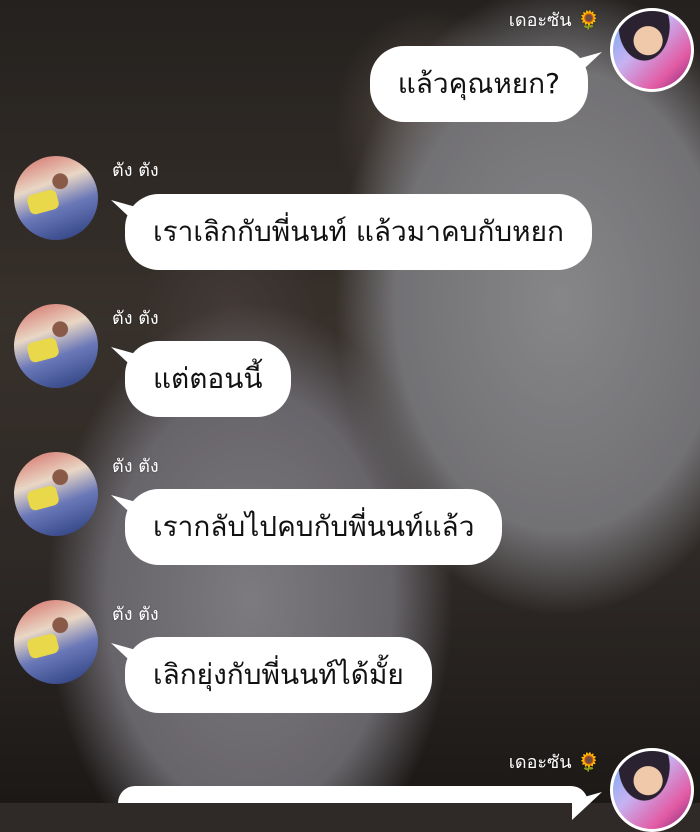 The image size is (700, 832). What do you see at coordinates (353, 794) in the screenshot?
I see `message-bubble` at bounding box center [353, 794].